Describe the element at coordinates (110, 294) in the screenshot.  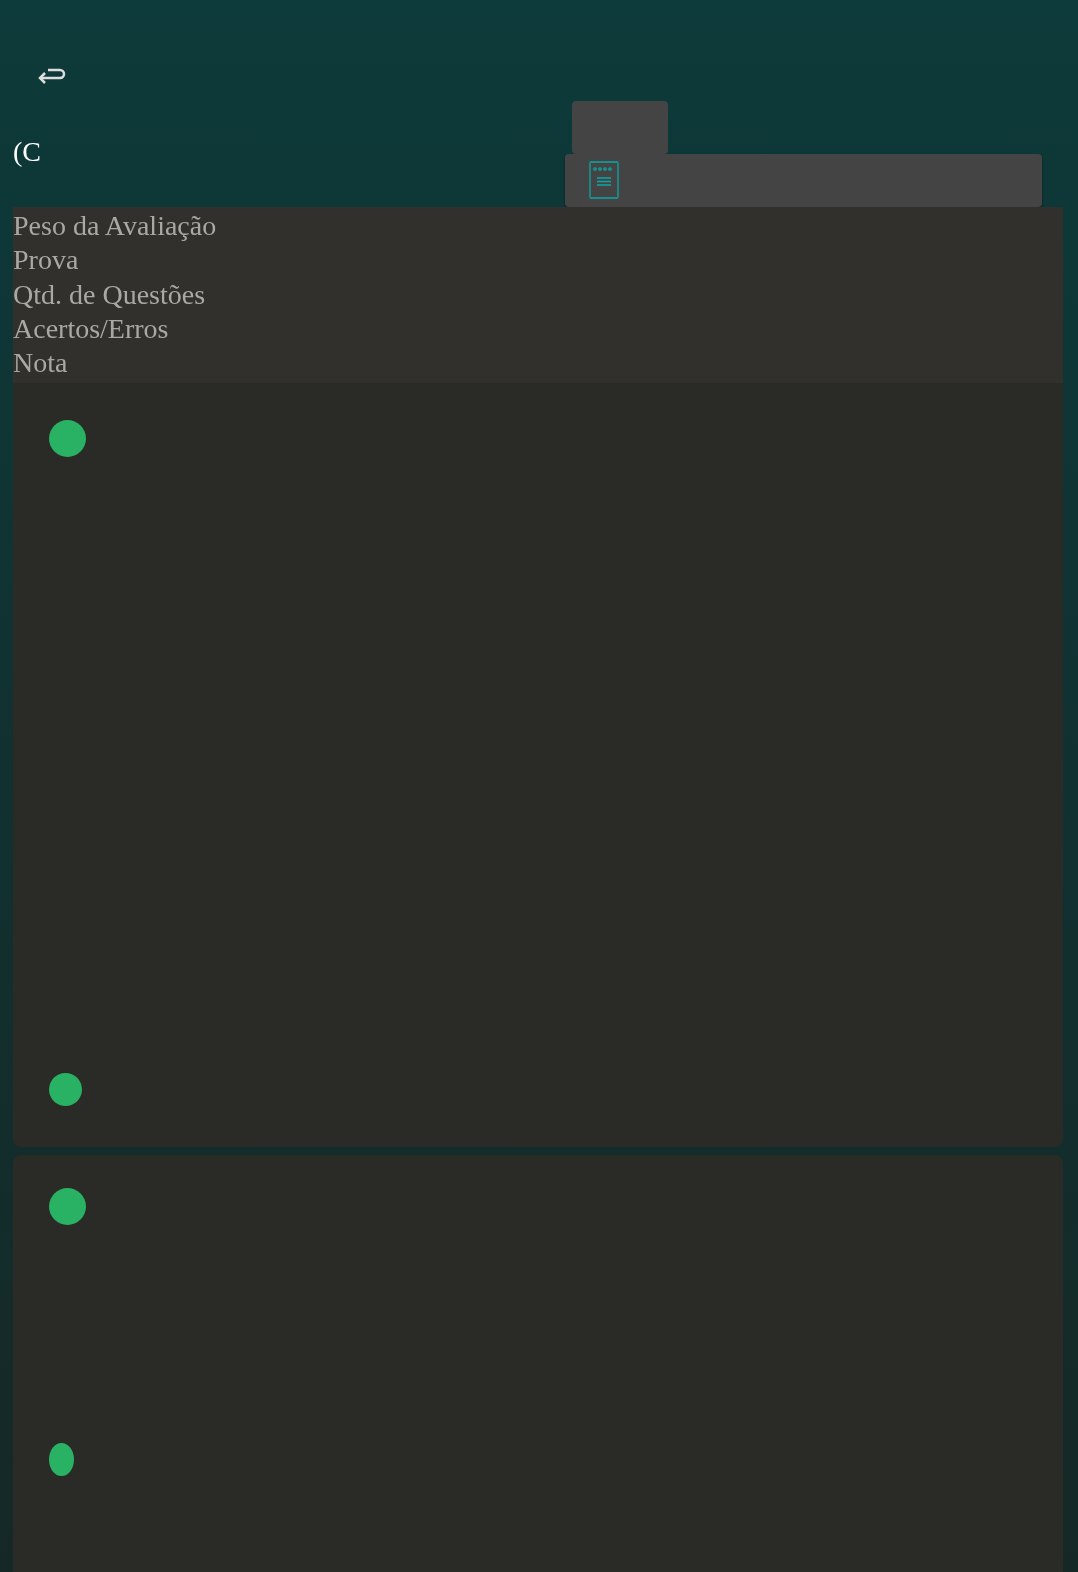
I see `column-header: Qtd. de Questões` at that location.